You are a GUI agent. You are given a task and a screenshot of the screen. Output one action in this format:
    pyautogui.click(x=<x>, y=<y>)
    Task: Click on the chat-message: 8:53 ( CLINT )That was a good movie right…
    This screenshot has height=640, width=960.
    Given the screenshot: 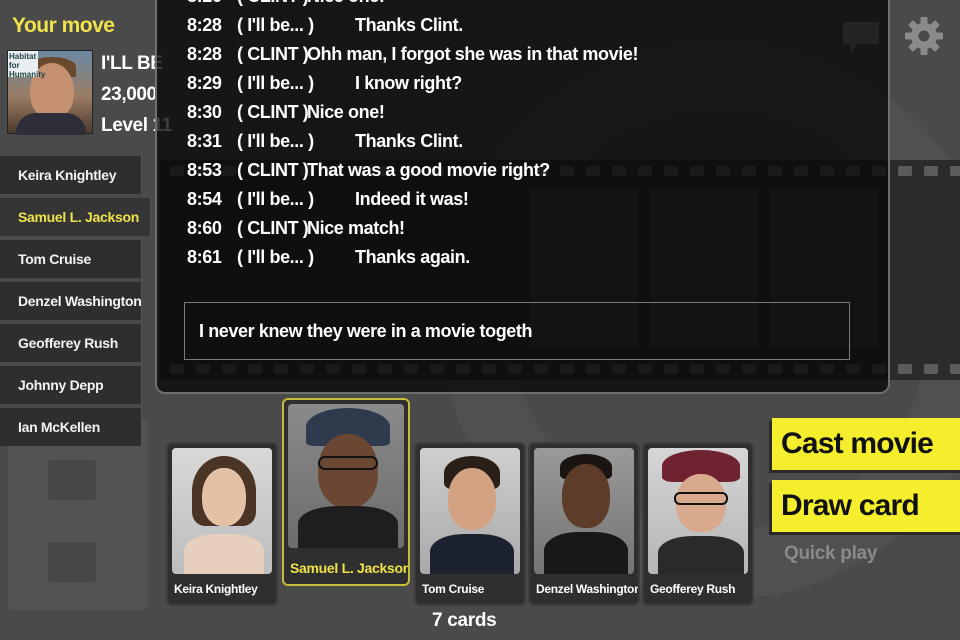 What is the action you would take?
    pyautogui.click(x=368, y=170)
    